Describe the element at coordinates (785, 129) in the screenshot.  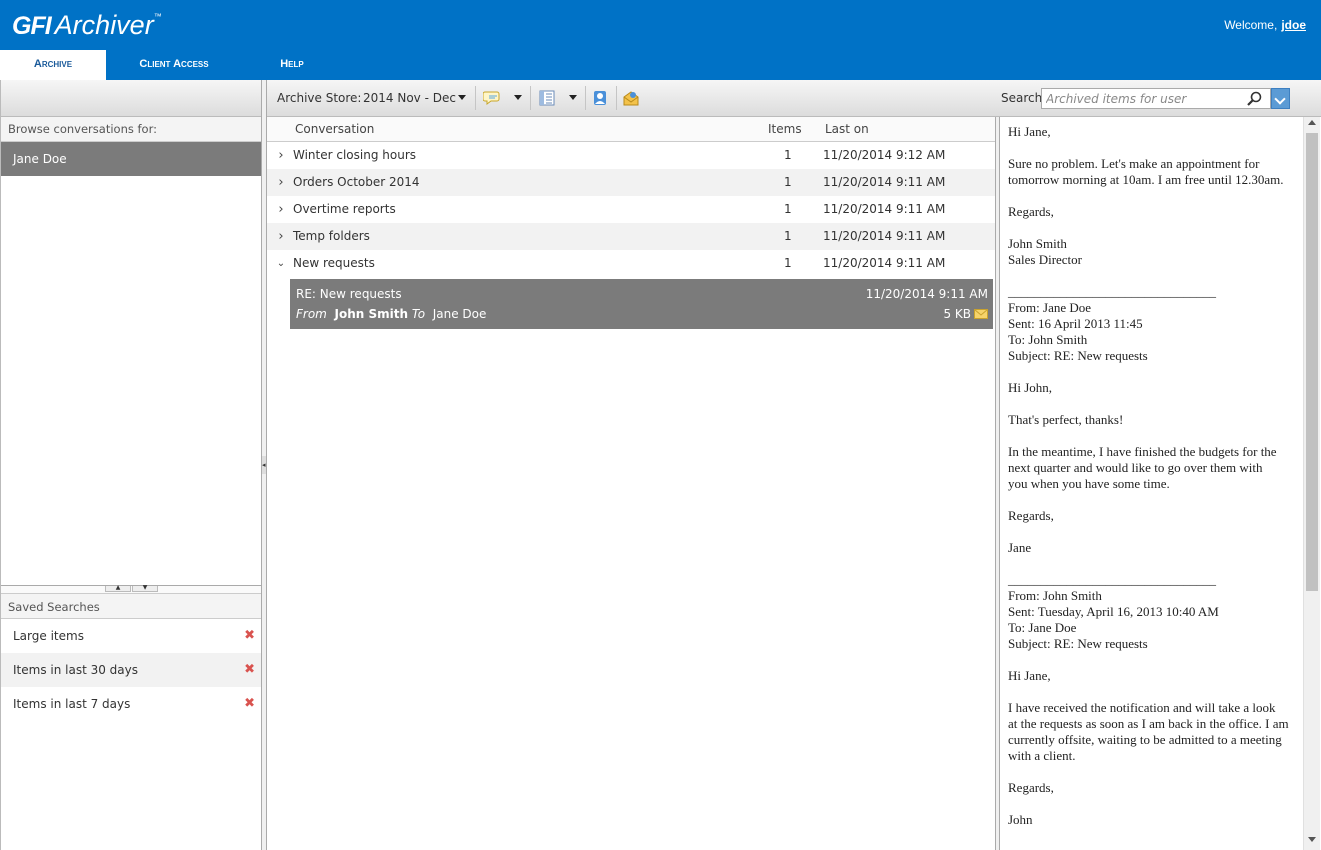
I see `column-items: Items` at that location.